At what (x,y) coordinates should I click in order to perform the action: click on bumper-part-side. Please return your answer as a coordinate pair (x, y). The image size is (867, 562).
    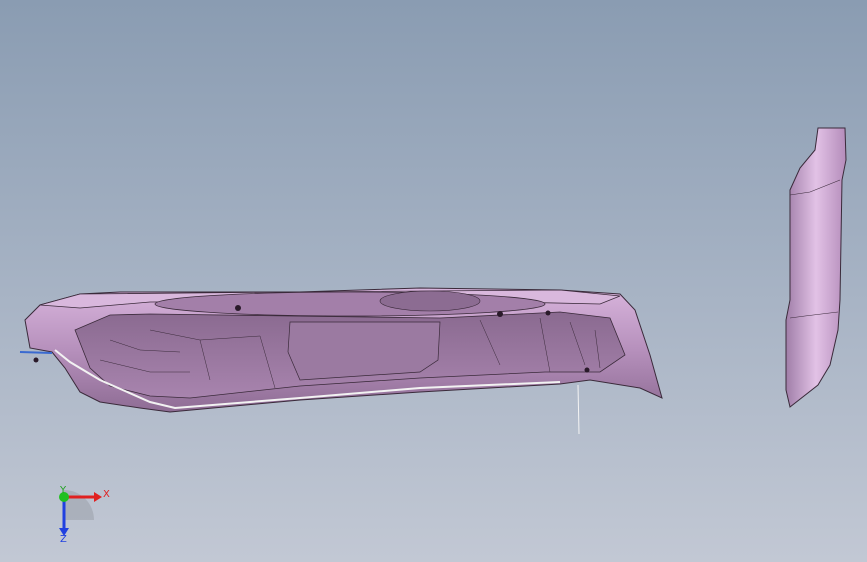
    Looking at the image, I should click on (816, 267).